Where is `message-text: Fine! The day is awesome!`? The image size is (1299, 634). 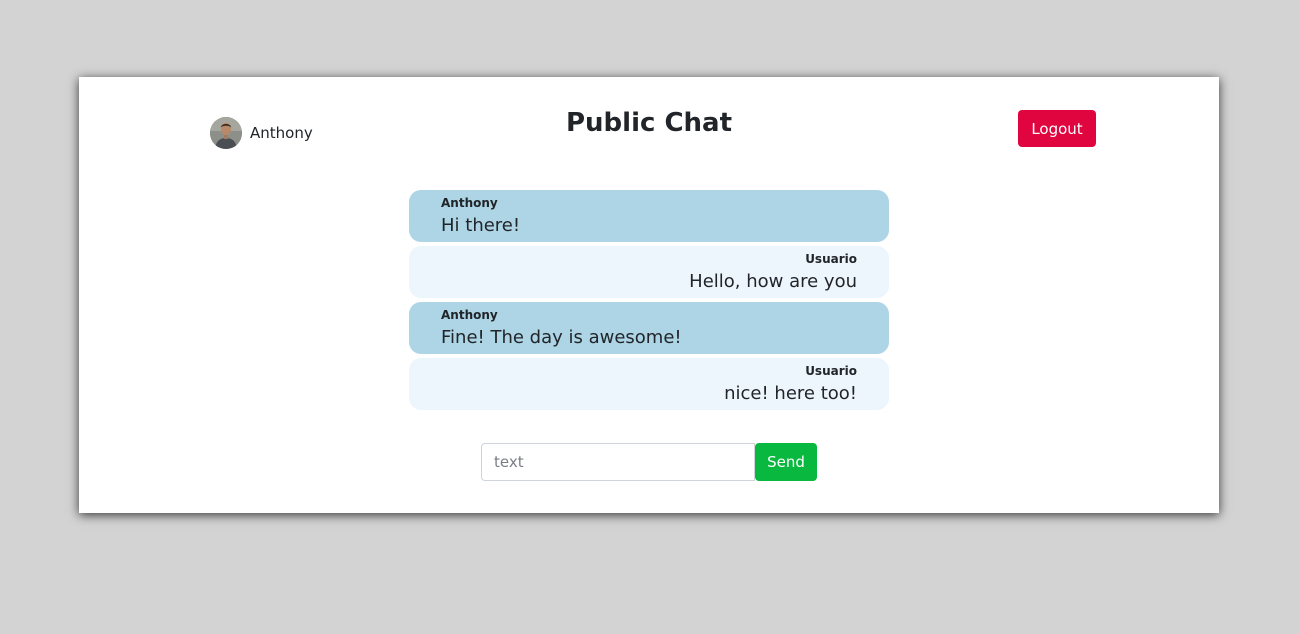
message-text: Fine! The day is awesome! is located at coordinates (561, 337).